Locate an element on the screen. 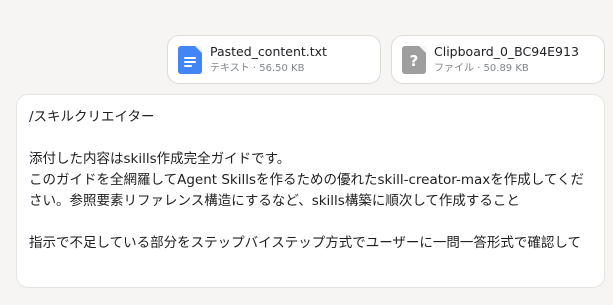 The height and width of the screenshot is (305, 613). attachment-info: Clipboard_0_BC94E913 ファイル · 50.89 KB is located at coordinates (506, 60).